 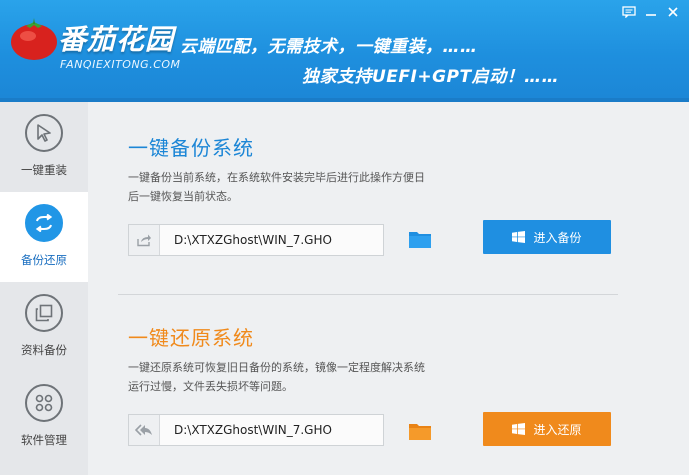 I want to click on minimize-icon, so click(x=651, y=15).